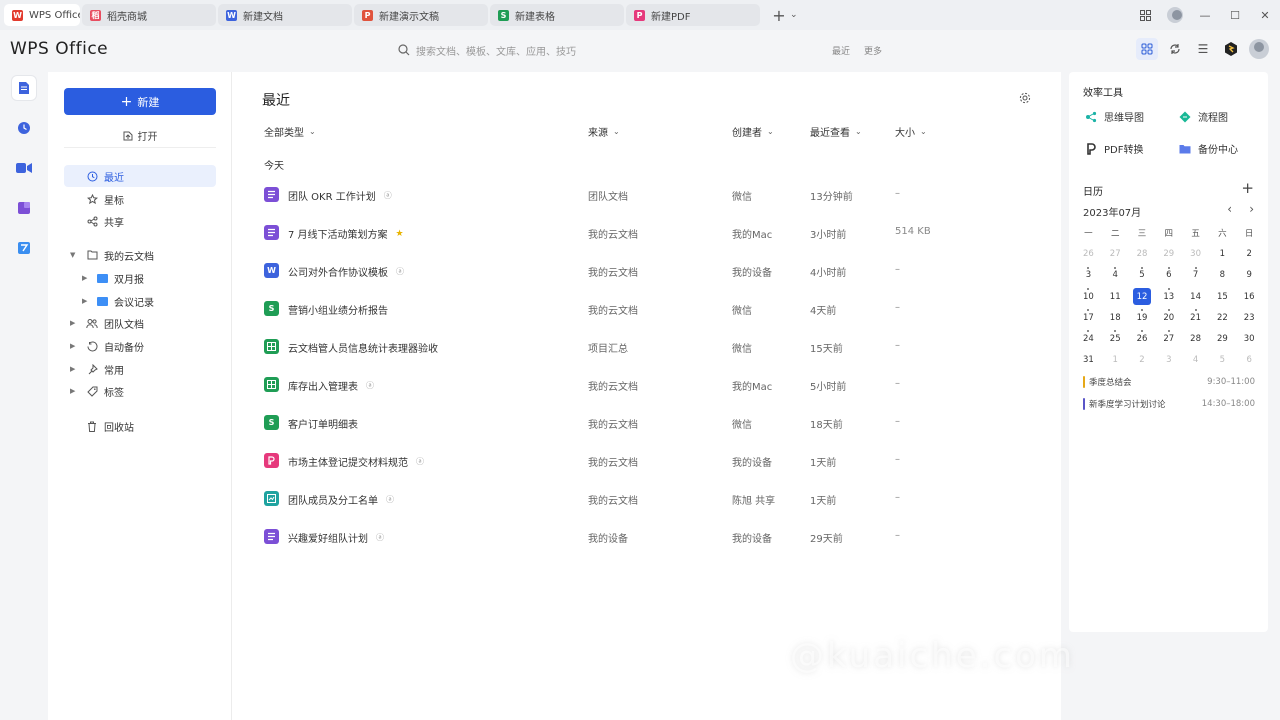 This screenshot has width=1280, height=720. Describe the element at coordinates (1208, 148) in the screenshot. I see `tool-backup-center: 备份中心` at that location.